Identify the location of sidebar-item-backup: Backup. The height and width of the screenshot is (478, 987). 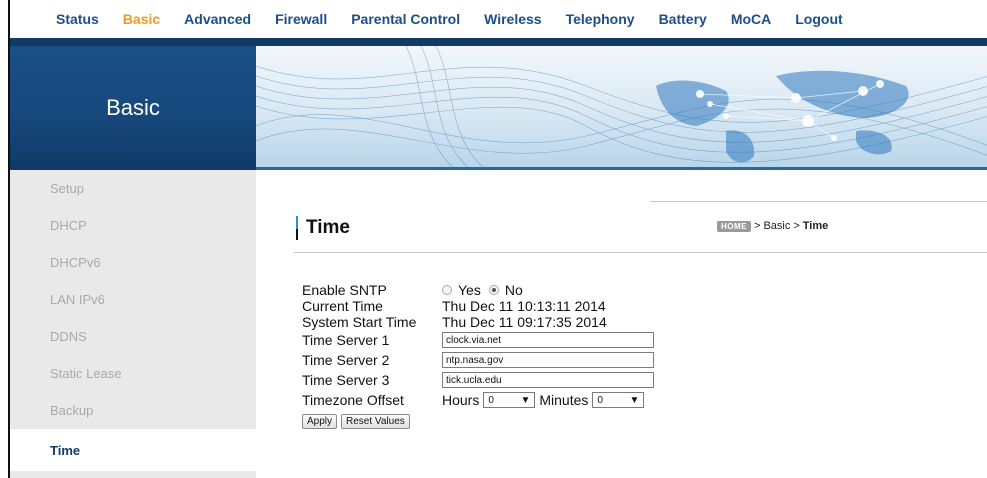
(133, 410).